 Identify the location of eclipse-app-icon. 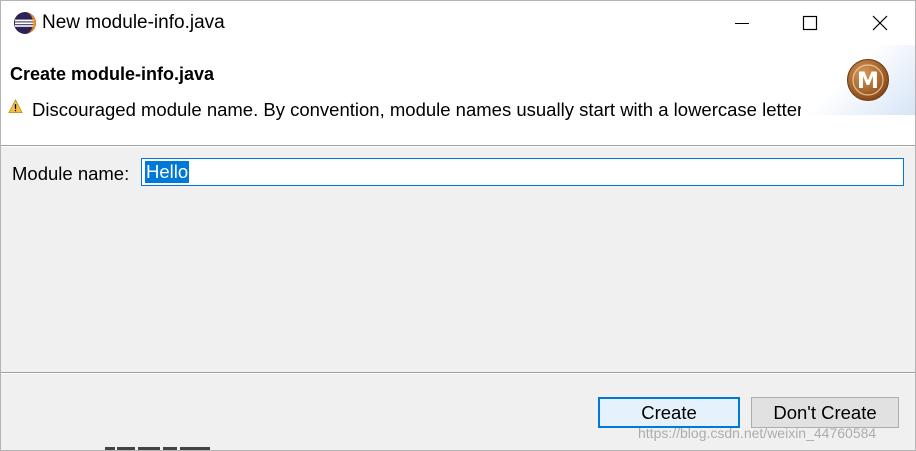
(25, 23).